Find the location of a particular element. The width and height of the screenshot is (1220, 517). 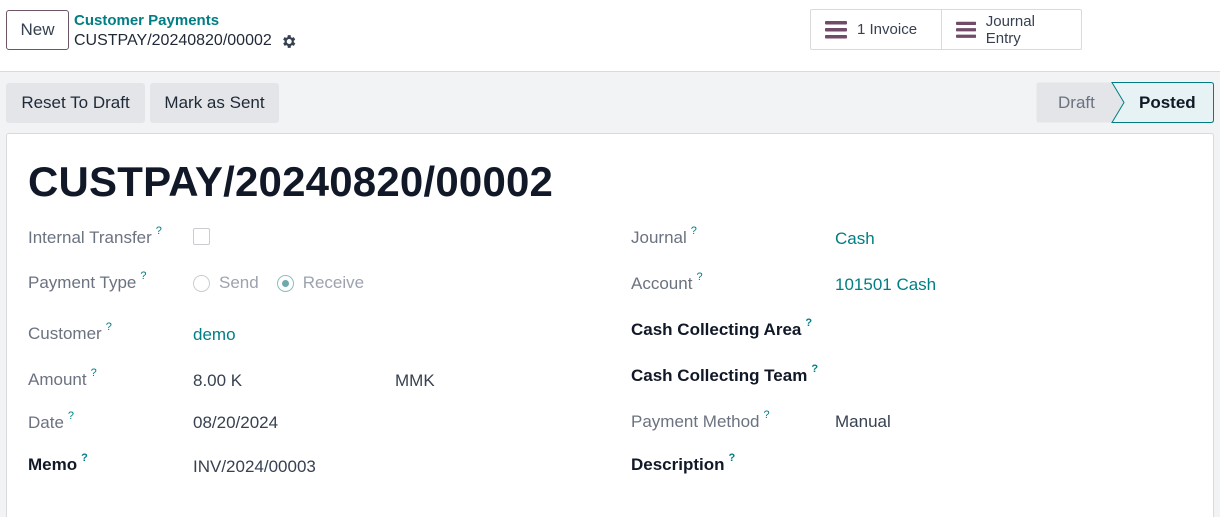

journal-entry-smart-button: Journal Entry is located at coordinates (1010, 29).